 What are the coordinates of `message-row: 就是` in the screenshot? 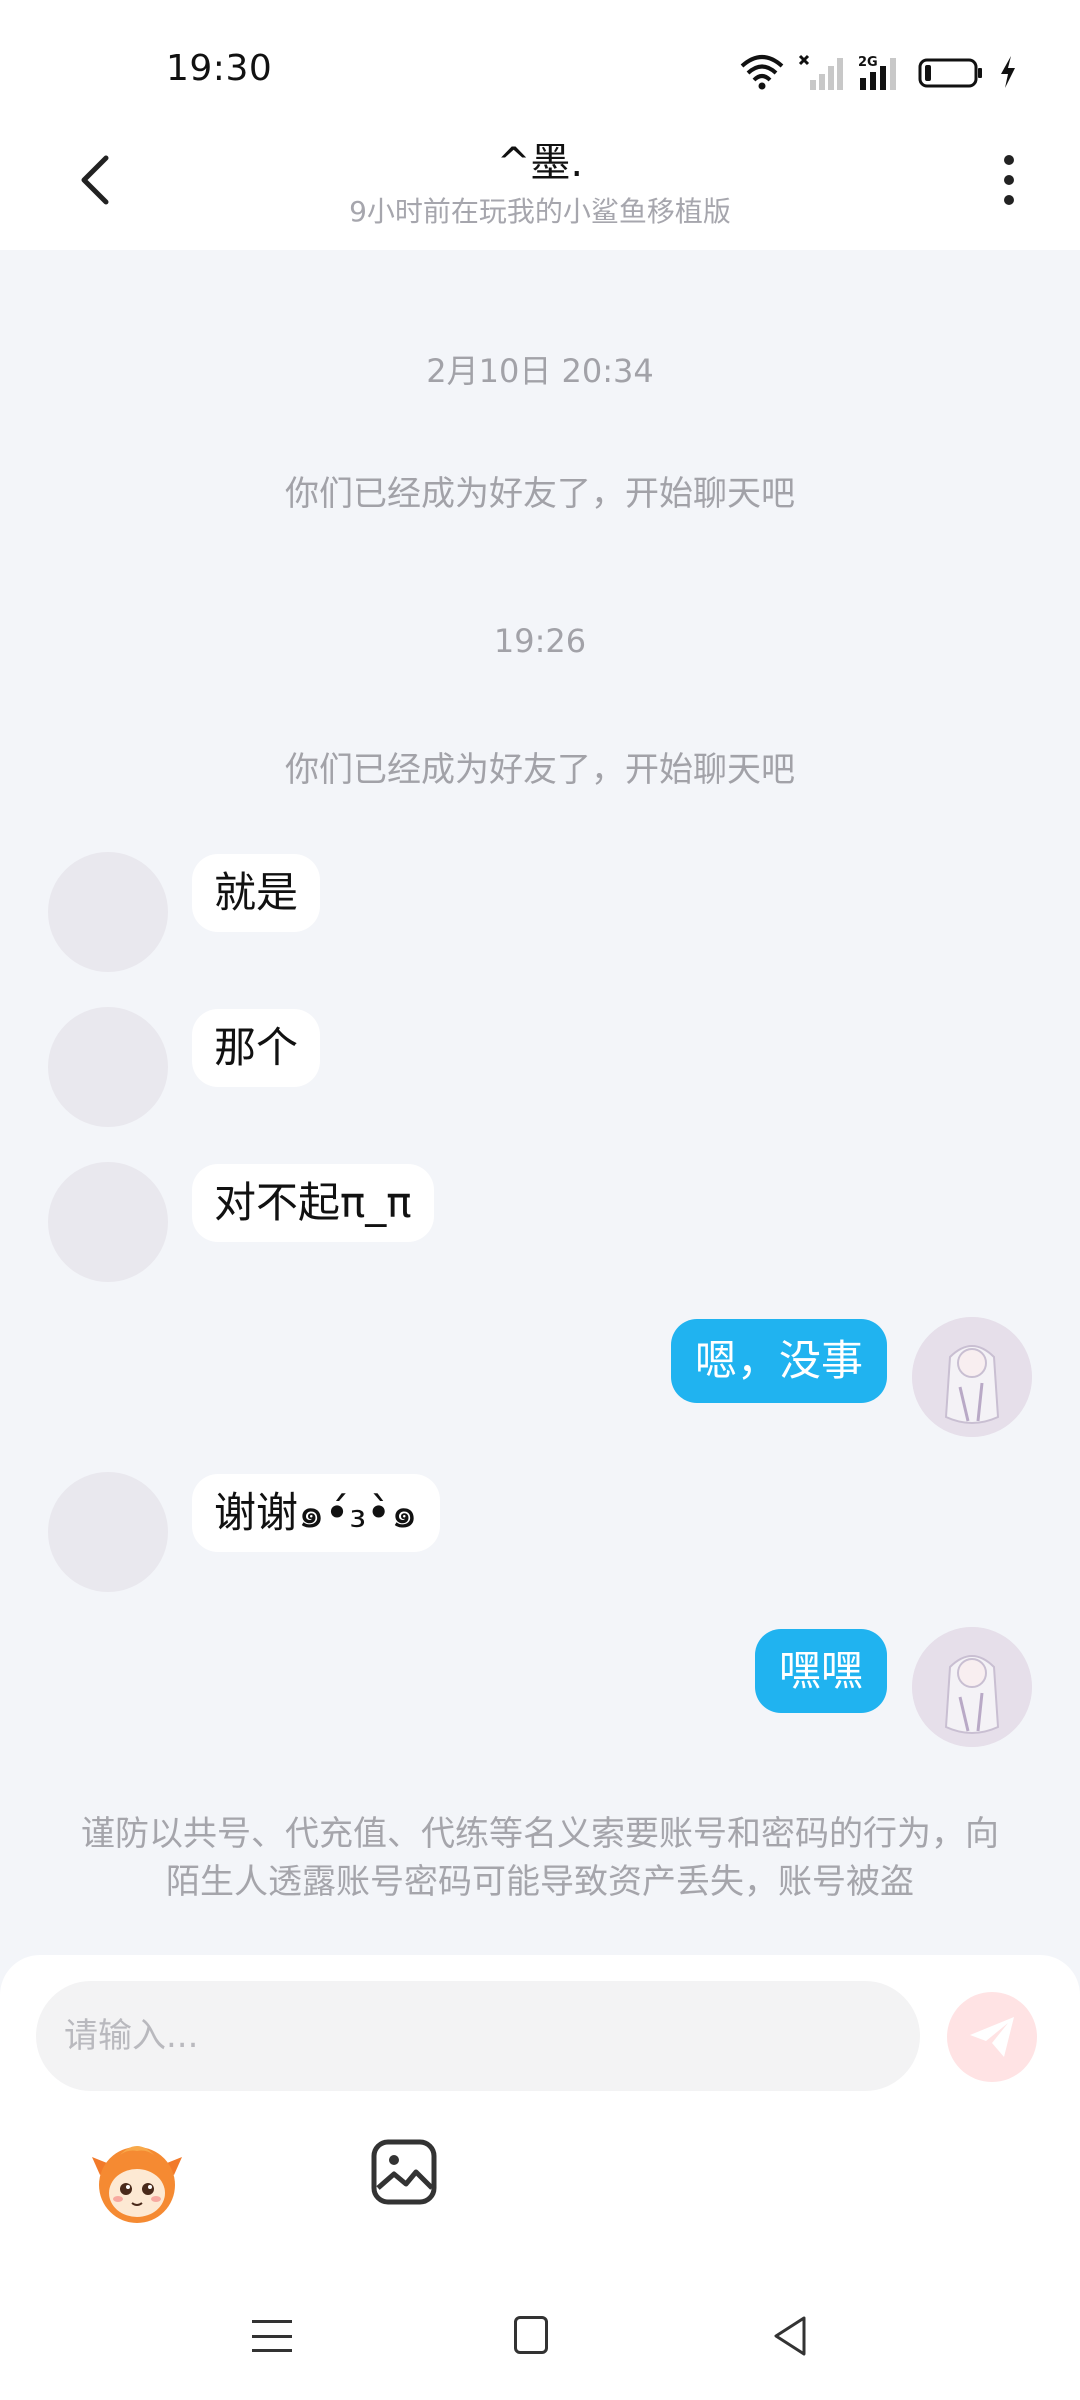 It's located at (540, 917).